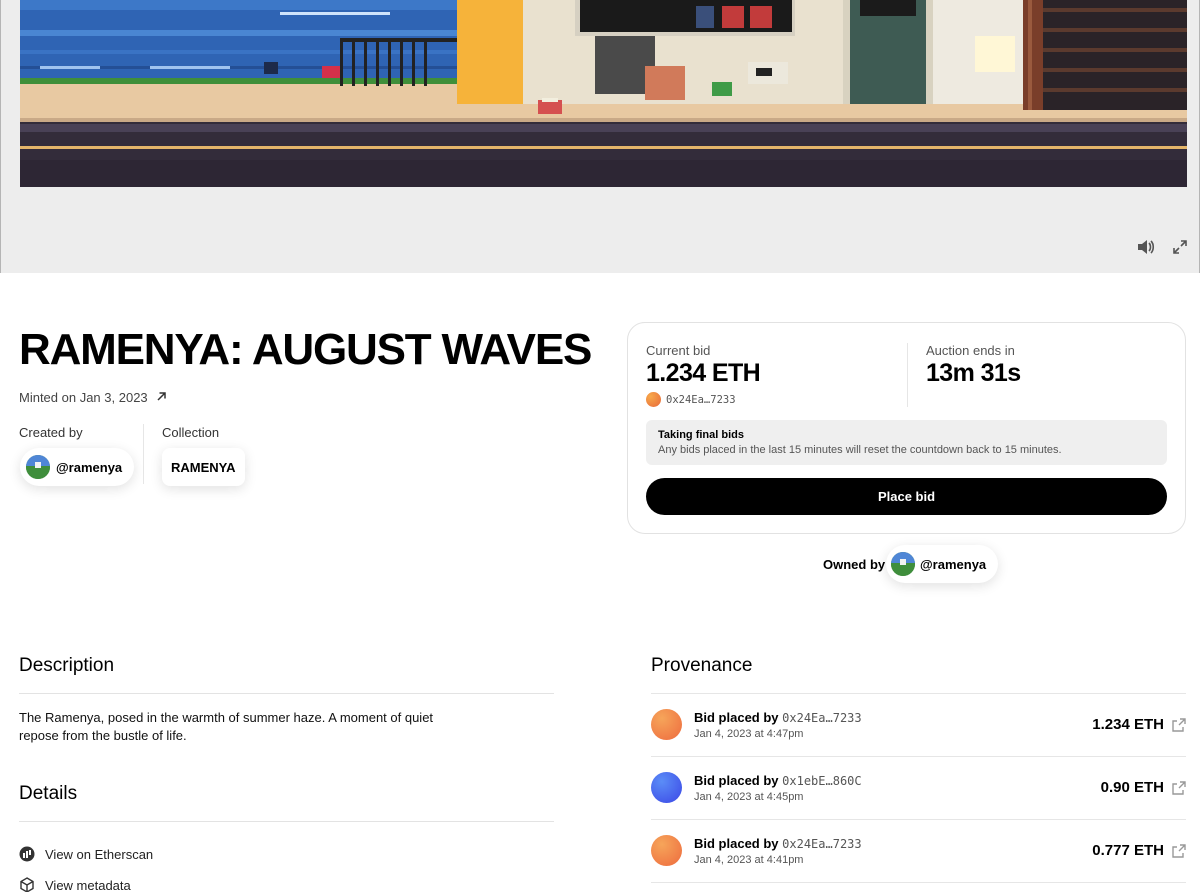  Describe the element at coordinates (918, 882) in the screenshot. I see `row-divider` at that location.